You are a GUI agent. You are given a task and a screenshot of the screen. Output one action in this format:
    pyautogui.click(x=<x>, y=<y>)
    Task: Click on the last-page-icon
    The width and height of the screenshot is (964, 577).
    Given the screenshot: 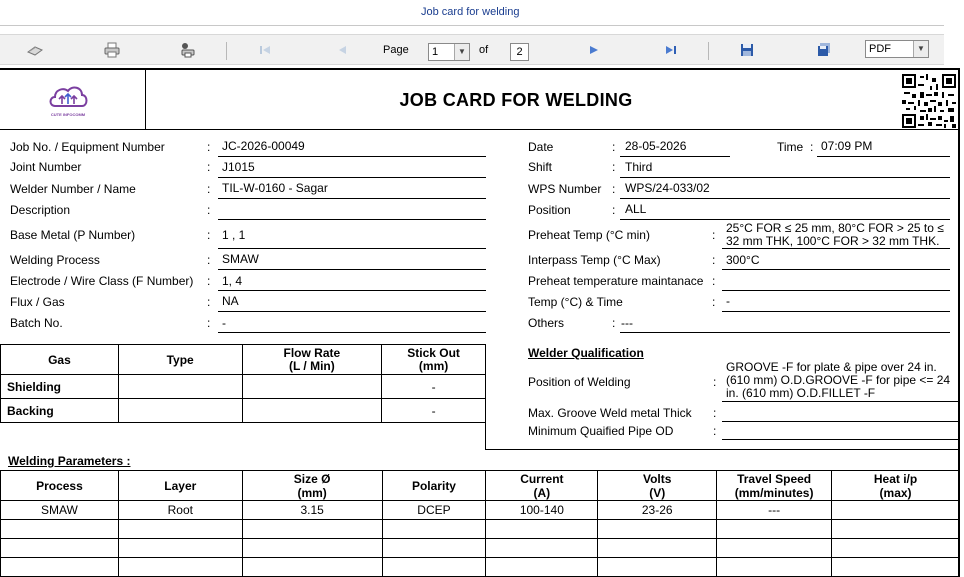 What is the action you would take?
    pyautogui.click(x=671, y=50)
    